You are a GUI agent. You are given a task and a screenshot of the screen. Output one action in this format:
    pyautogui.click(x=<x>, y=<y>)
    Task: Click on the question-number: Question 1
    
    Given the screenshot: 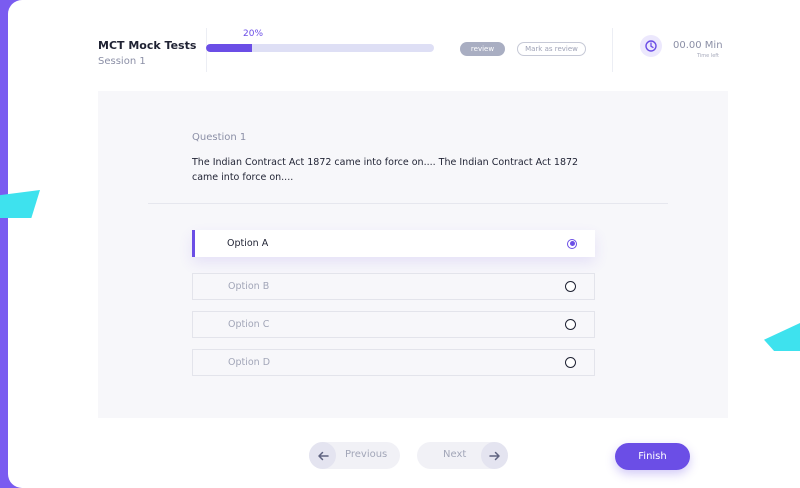 What is the action you would take?
    pyautogui.click(x=219, y=137)
    